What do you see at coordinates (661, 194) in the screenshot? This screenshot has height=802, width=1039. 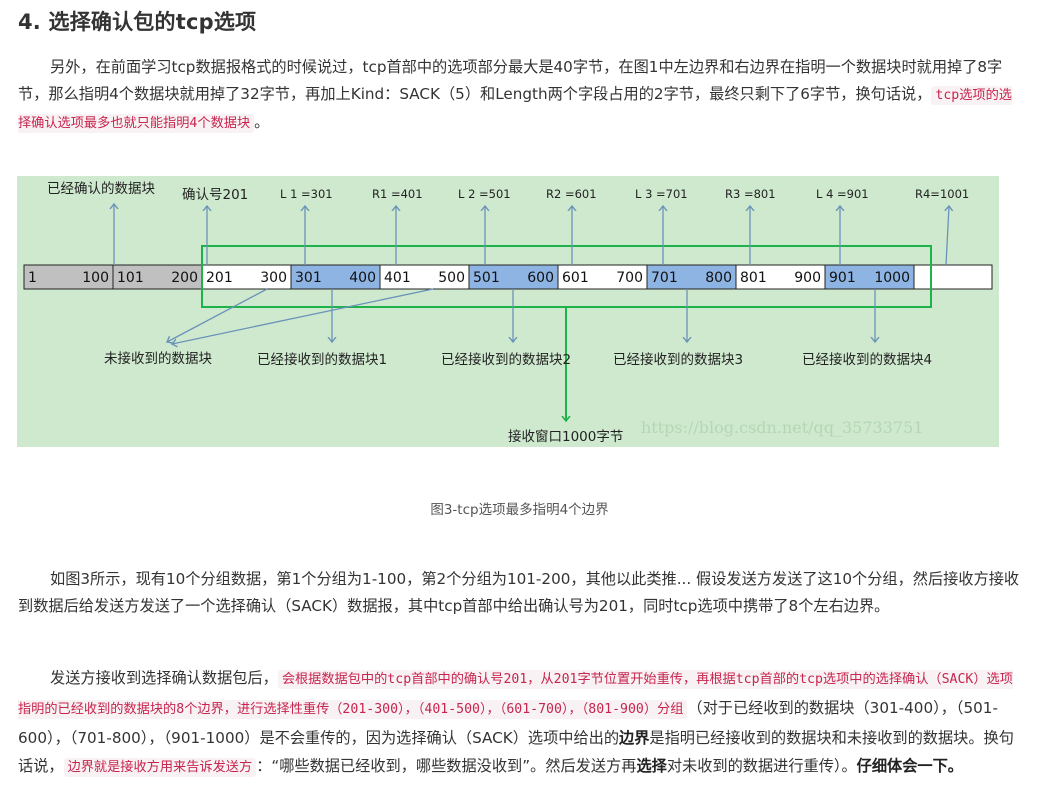 I see `label-l3: L 3 =701` at bounding box center [661, 194].